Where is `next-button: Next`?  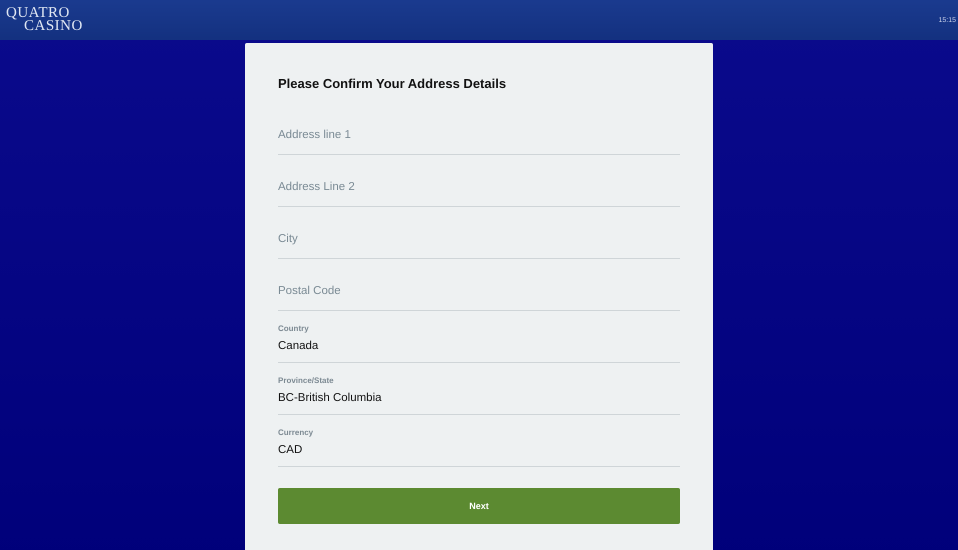
next-button: Next is located at coordinates (479, 506).